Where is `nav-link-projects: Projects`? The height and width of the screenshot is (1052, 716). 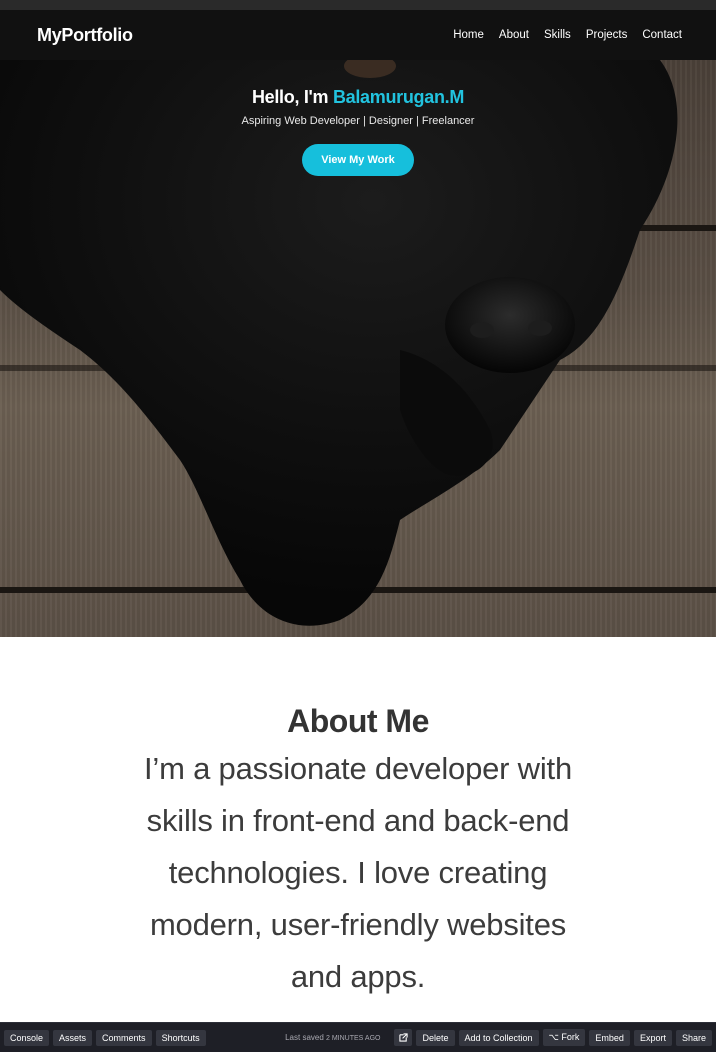 nav-link-projects: Projects is located at coordinates (607, 35).